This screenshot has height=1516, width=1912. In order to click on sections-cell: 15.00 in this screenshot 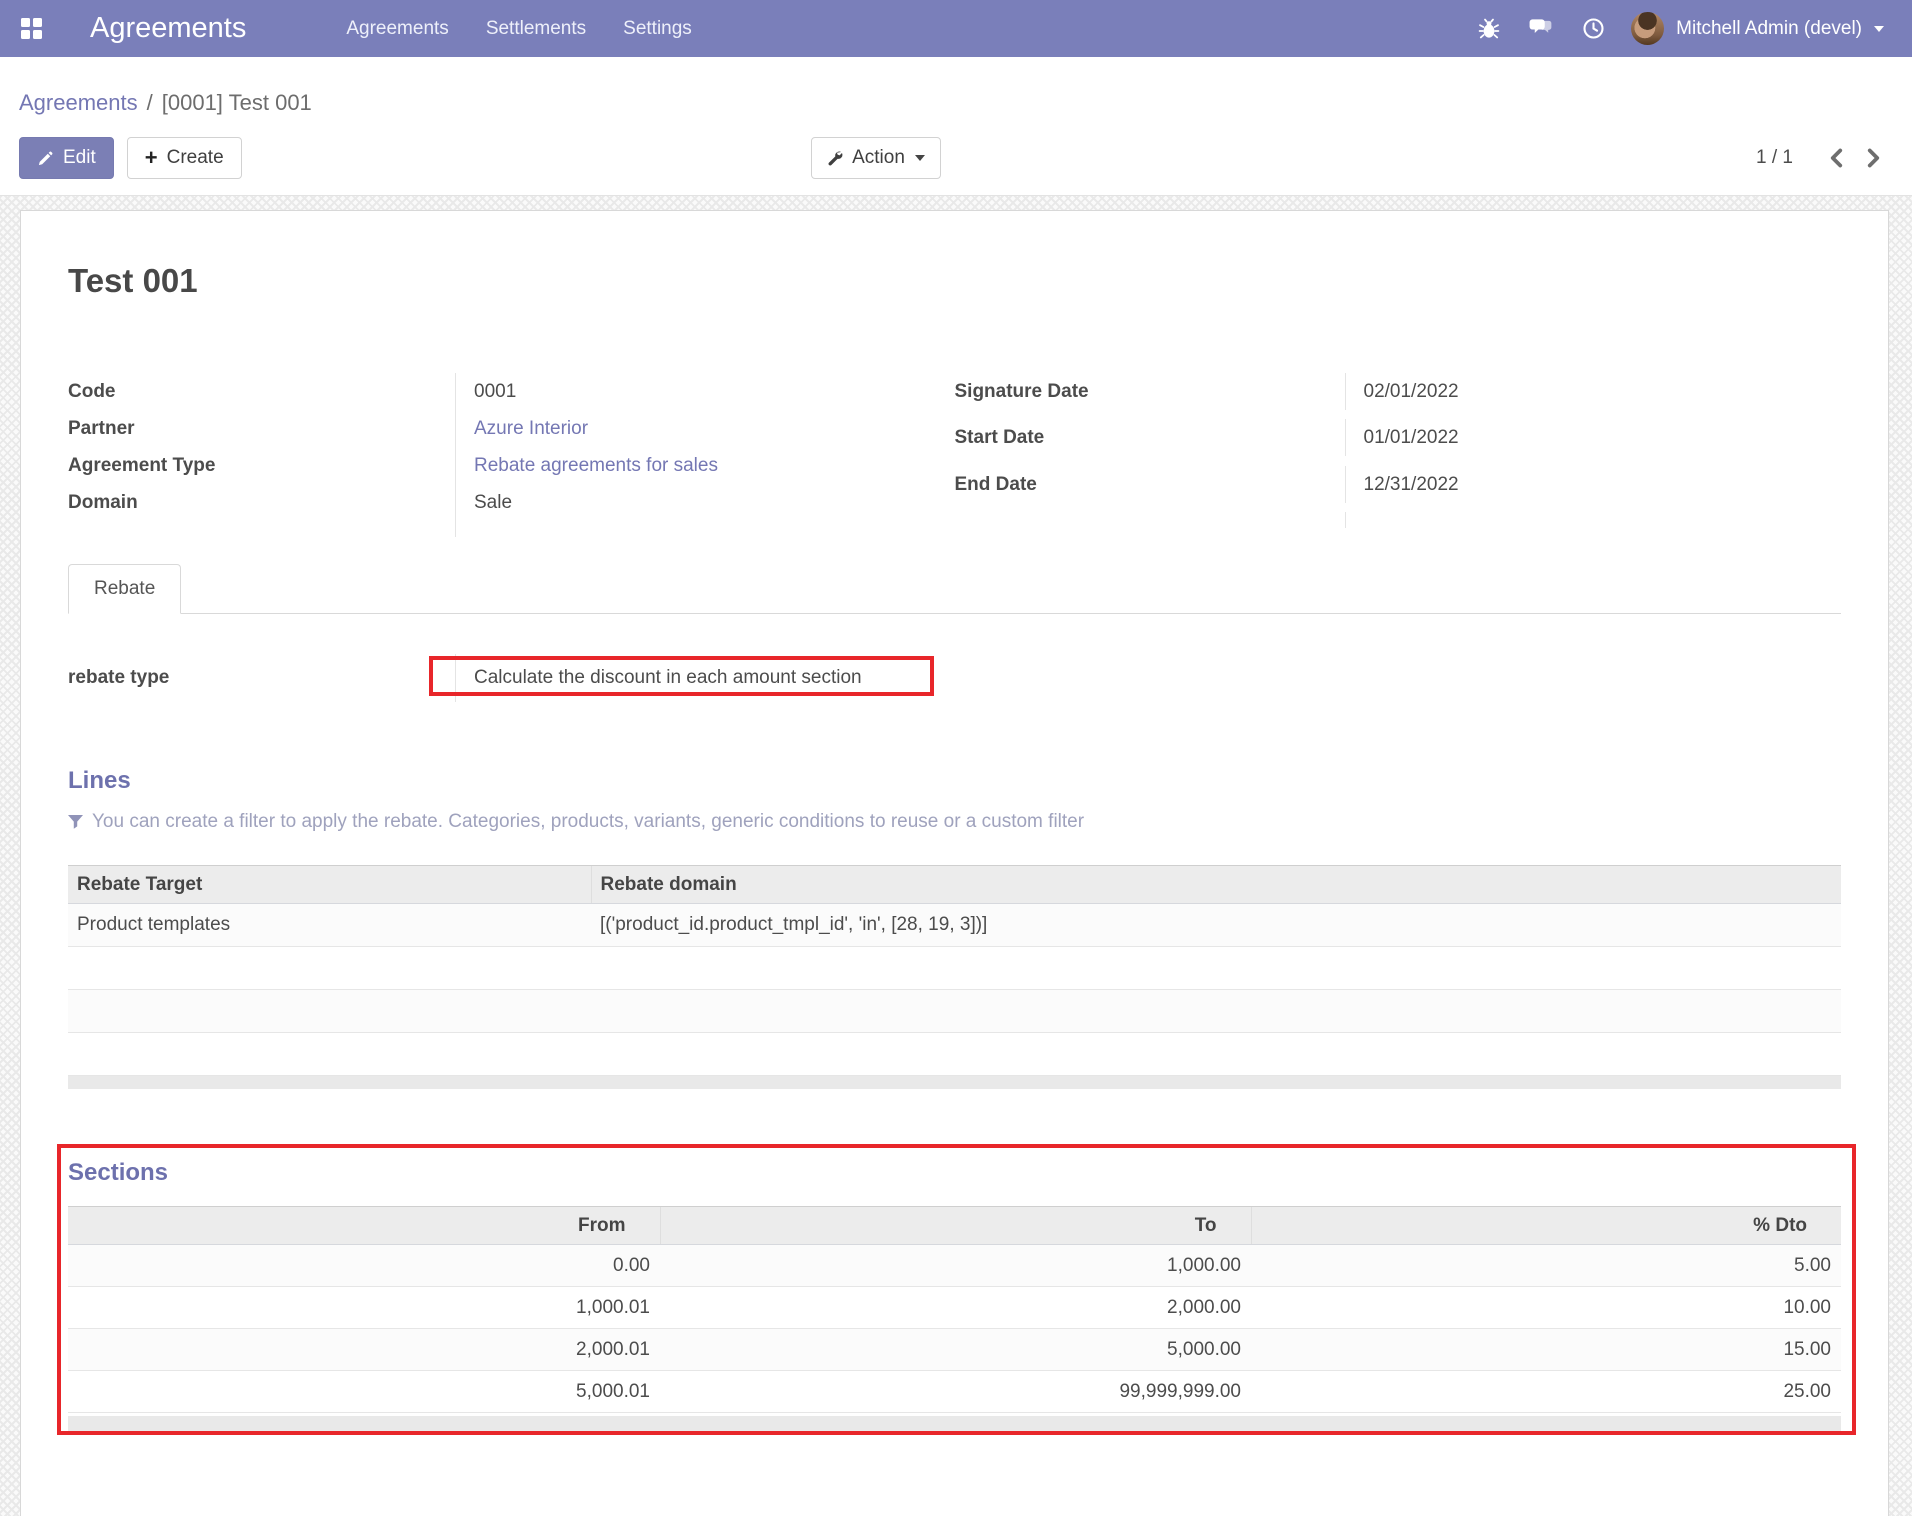, I will do `click(1546, 1349)`.